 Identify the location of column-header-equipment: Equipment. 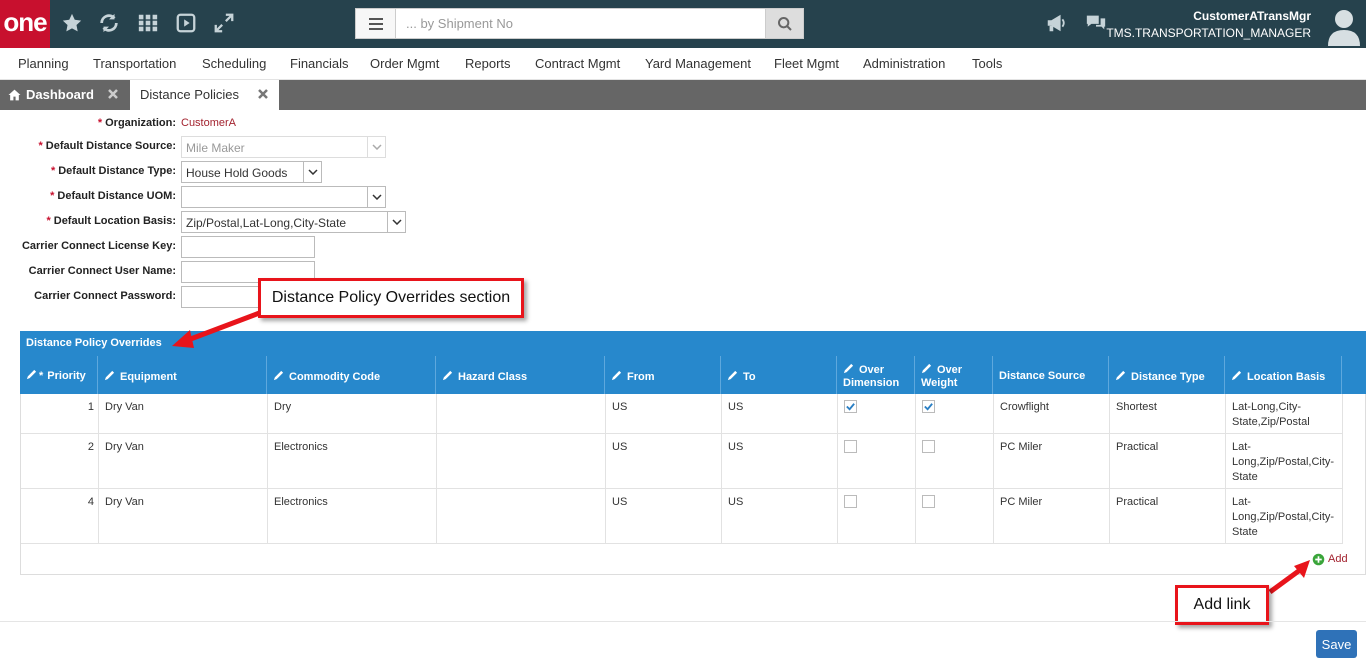
(182, 375).